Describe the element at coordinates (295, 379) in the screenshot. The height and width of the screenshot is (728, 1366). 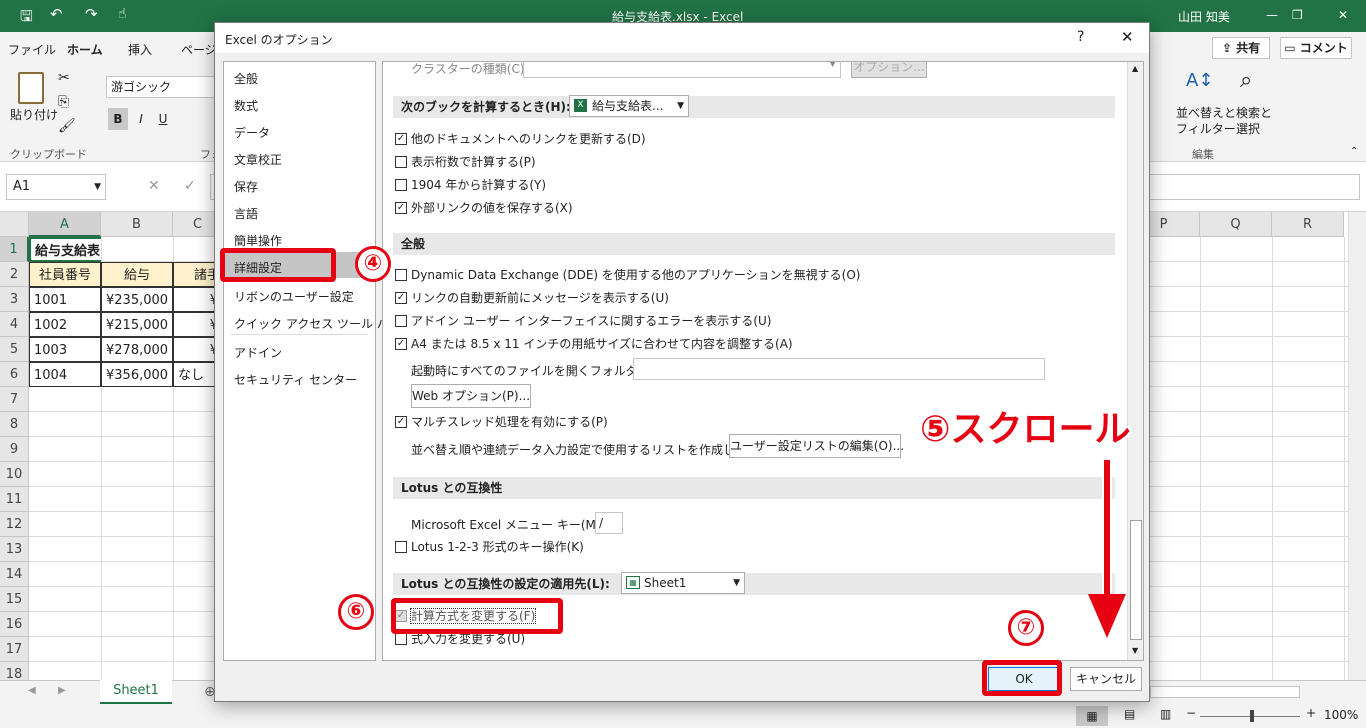
I see `nav-trust-center: セキュリティ センター` at that location.